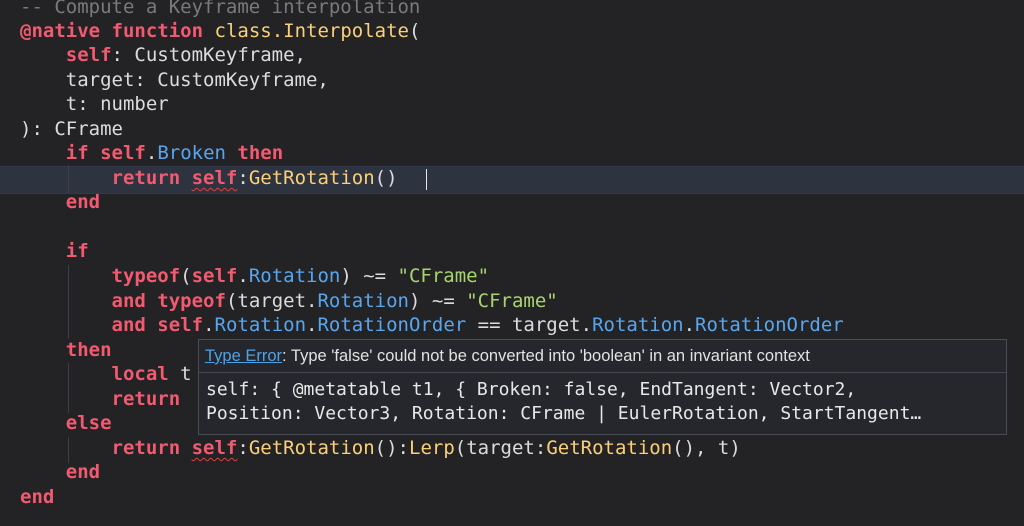 This screenshot has height=526, width=1024. Describe the element at coordinates (146, 399) in the screenshot. I see `code-line: return` at that location.